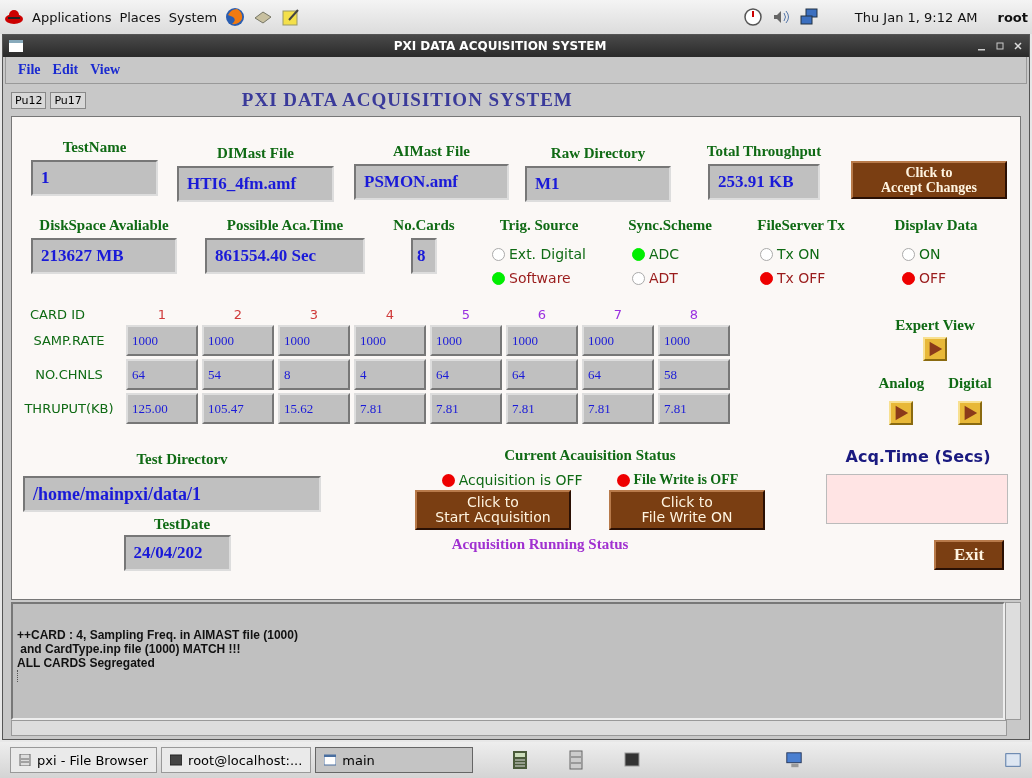 The height and width of the screenshot is (778, 1032). What do you see at coordinates (901, 413) in the screenshot?
I see `analog-view-button` at bounding box center [901, 413].